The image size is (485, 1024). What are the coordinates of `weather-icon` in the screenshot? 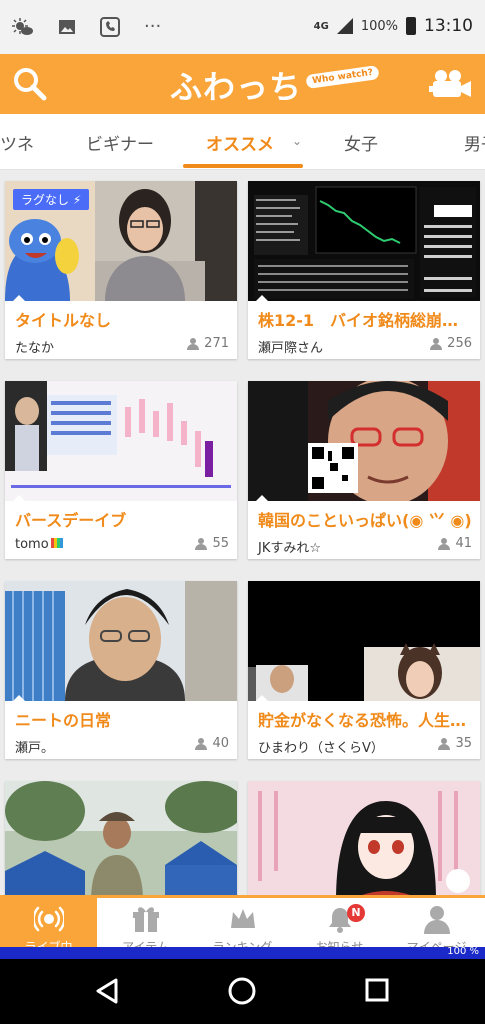 It's located at (22, 26).